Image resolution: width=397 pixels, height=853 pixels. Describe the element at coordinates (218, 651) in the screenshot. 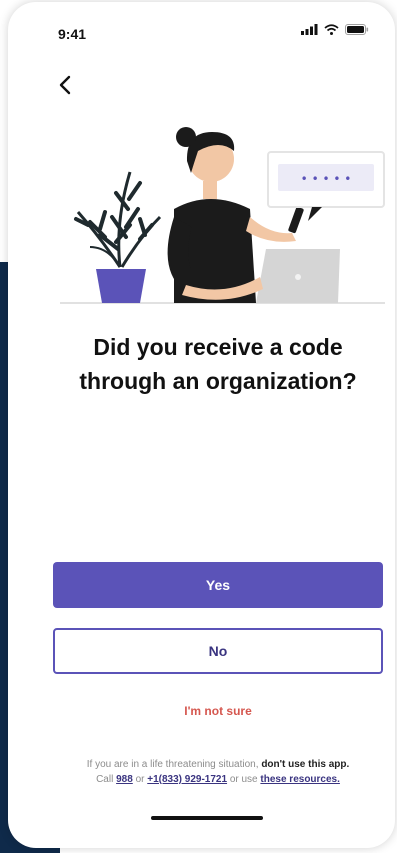

I see `no-button: No` at that location.